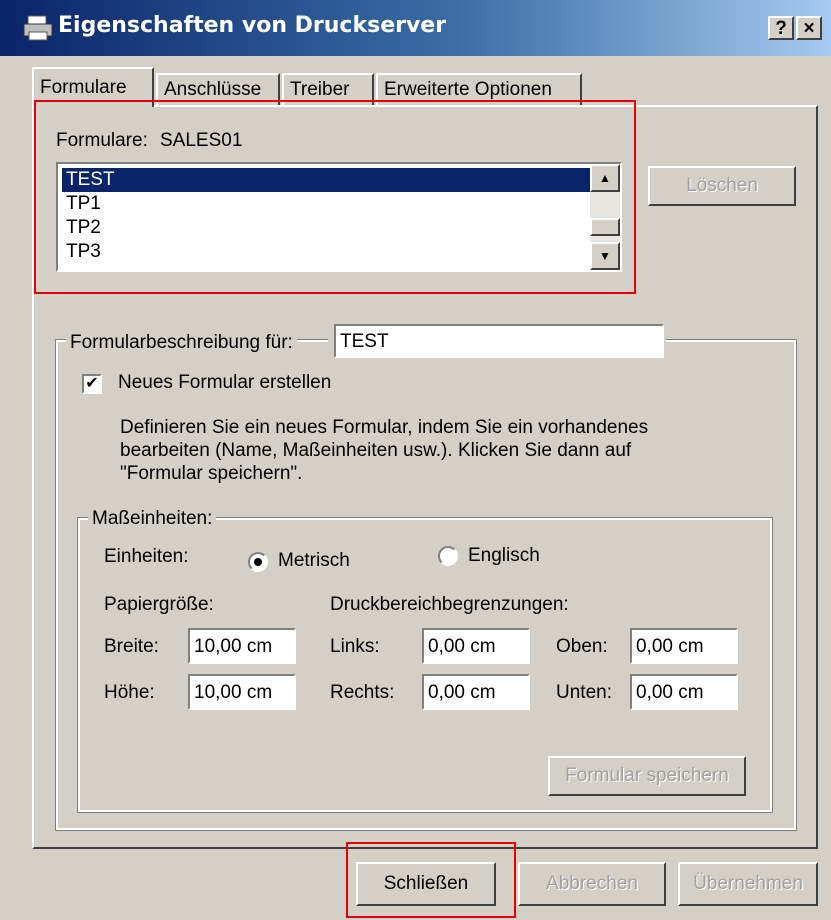 The image size is (831, 920). What do you see at coordinates (582, 646) in the screenshot?
I see `top-label: Oben:` at bounding box center [582, 646].